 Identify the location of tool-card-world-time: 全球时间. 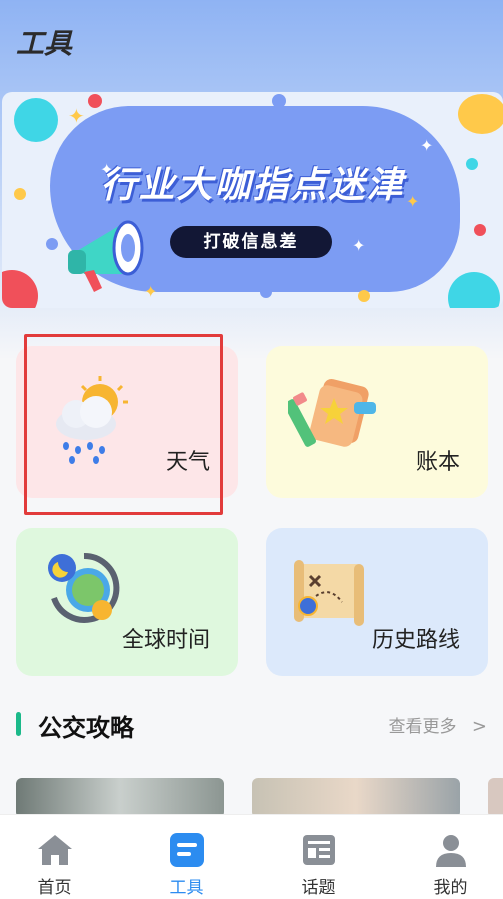
(127, 602).